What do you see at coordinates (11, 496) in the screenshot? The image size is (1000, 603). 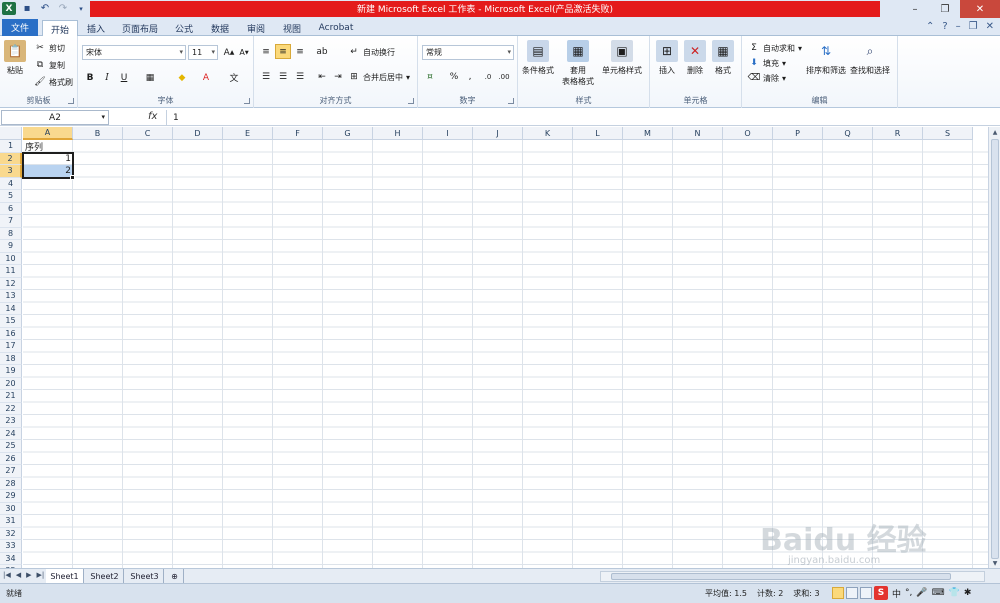 I see `row-header-29: 29` at bounding box center [11, 496].